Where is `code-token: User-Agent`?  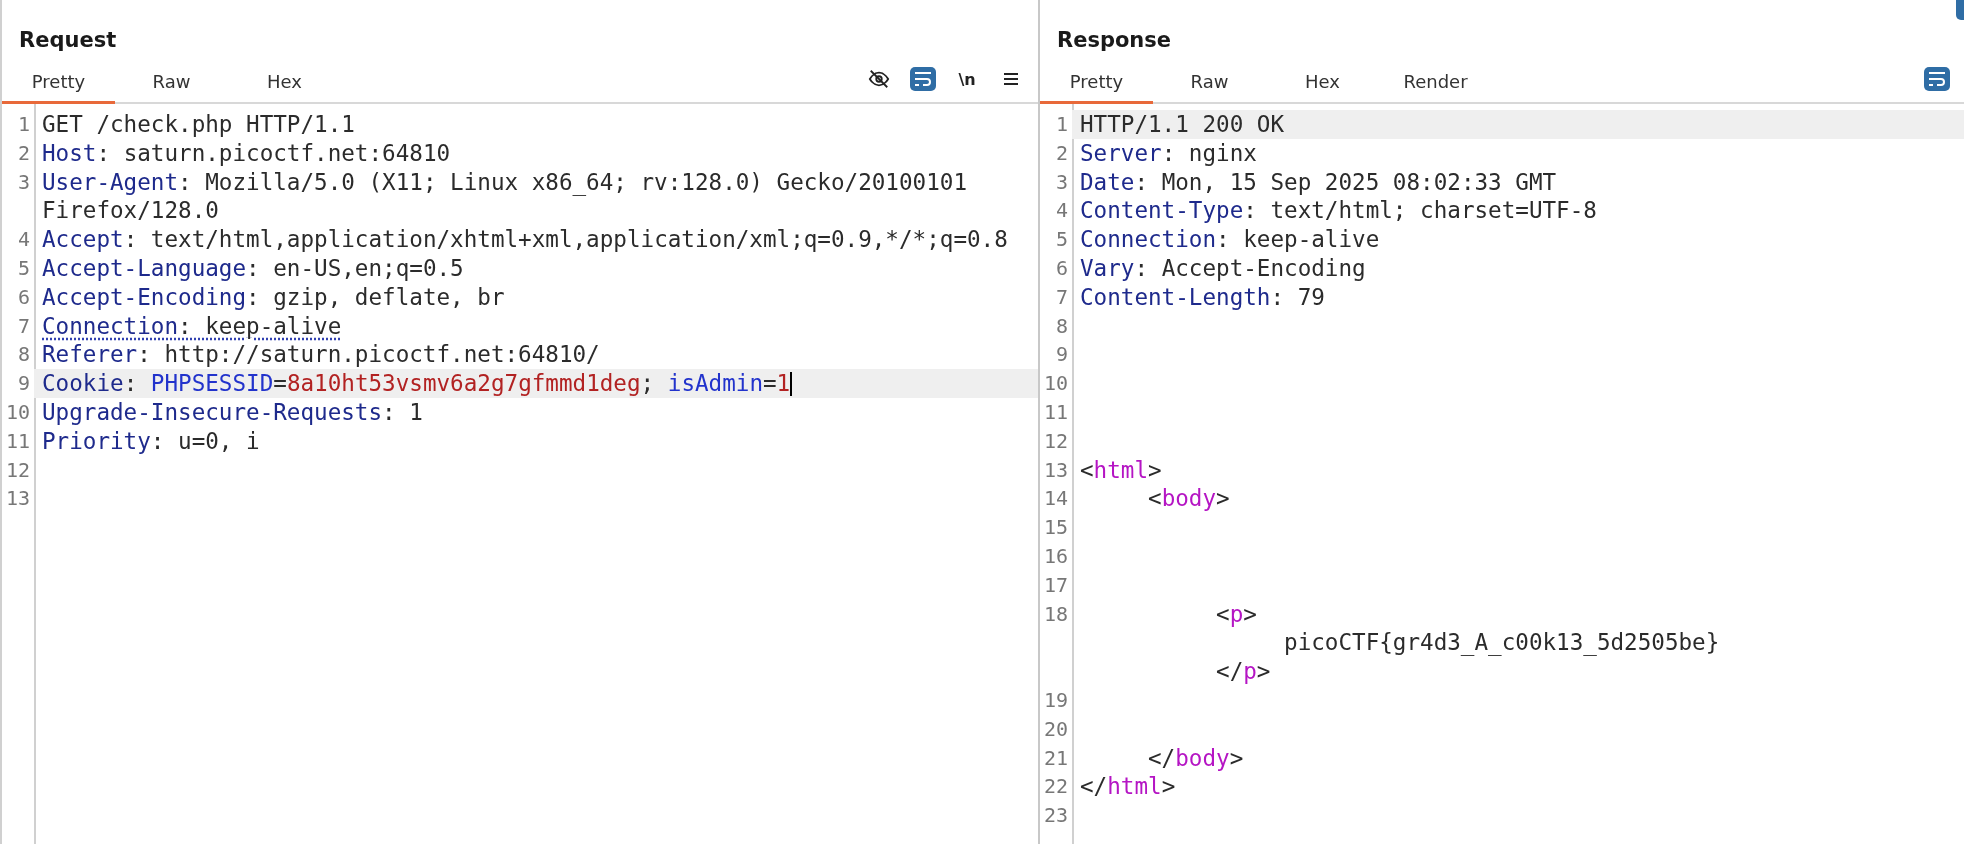
code-token: User-Agent is located at coordinates (110, 182).